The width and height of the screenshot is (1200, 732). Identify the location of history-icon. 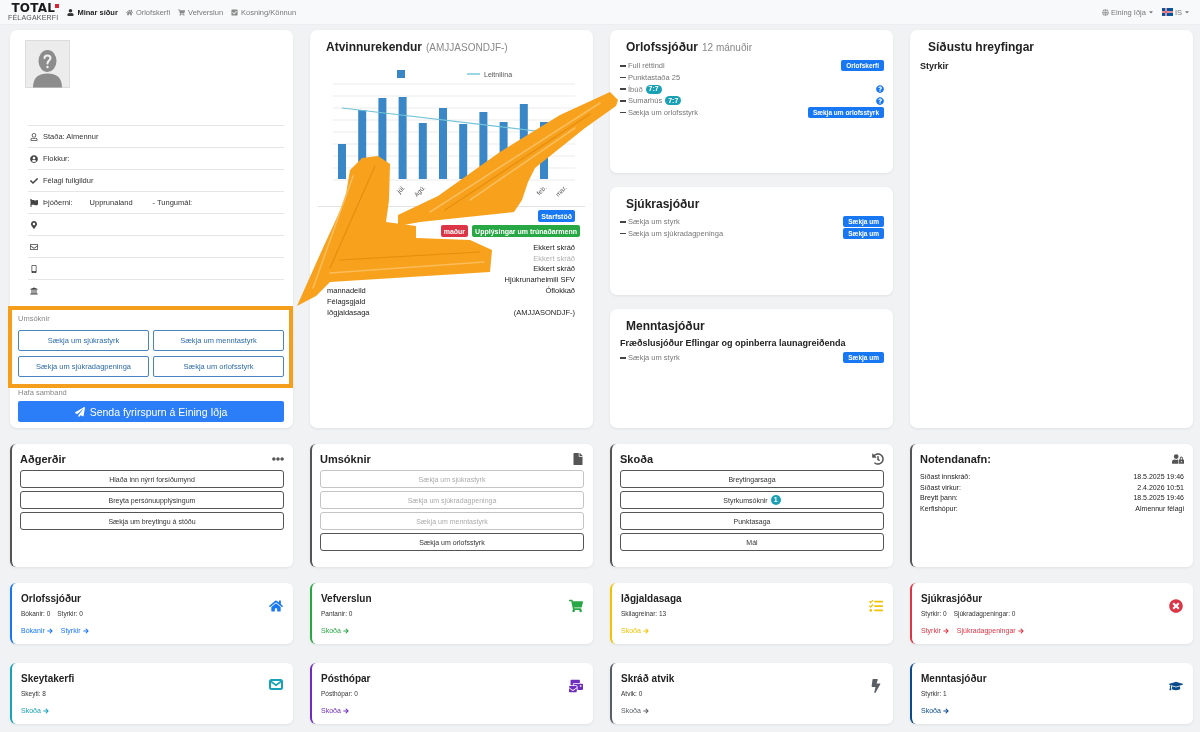
(878, 459).